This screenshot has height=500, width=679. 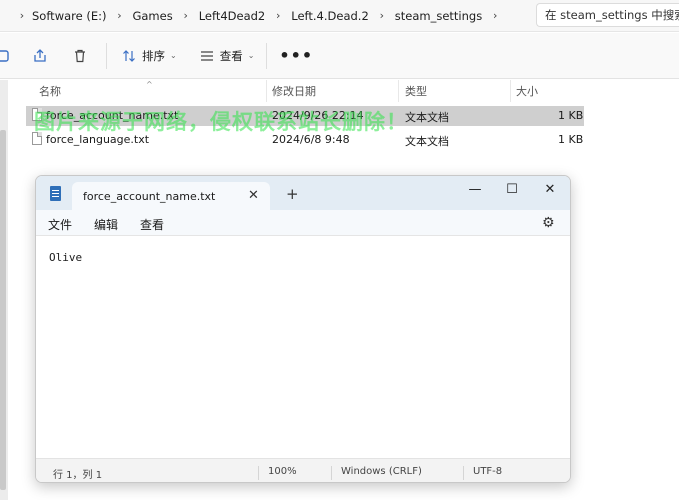 I want to click on column-headers: 名称 修改日期 类型 大小, so click(x=306, y=91).